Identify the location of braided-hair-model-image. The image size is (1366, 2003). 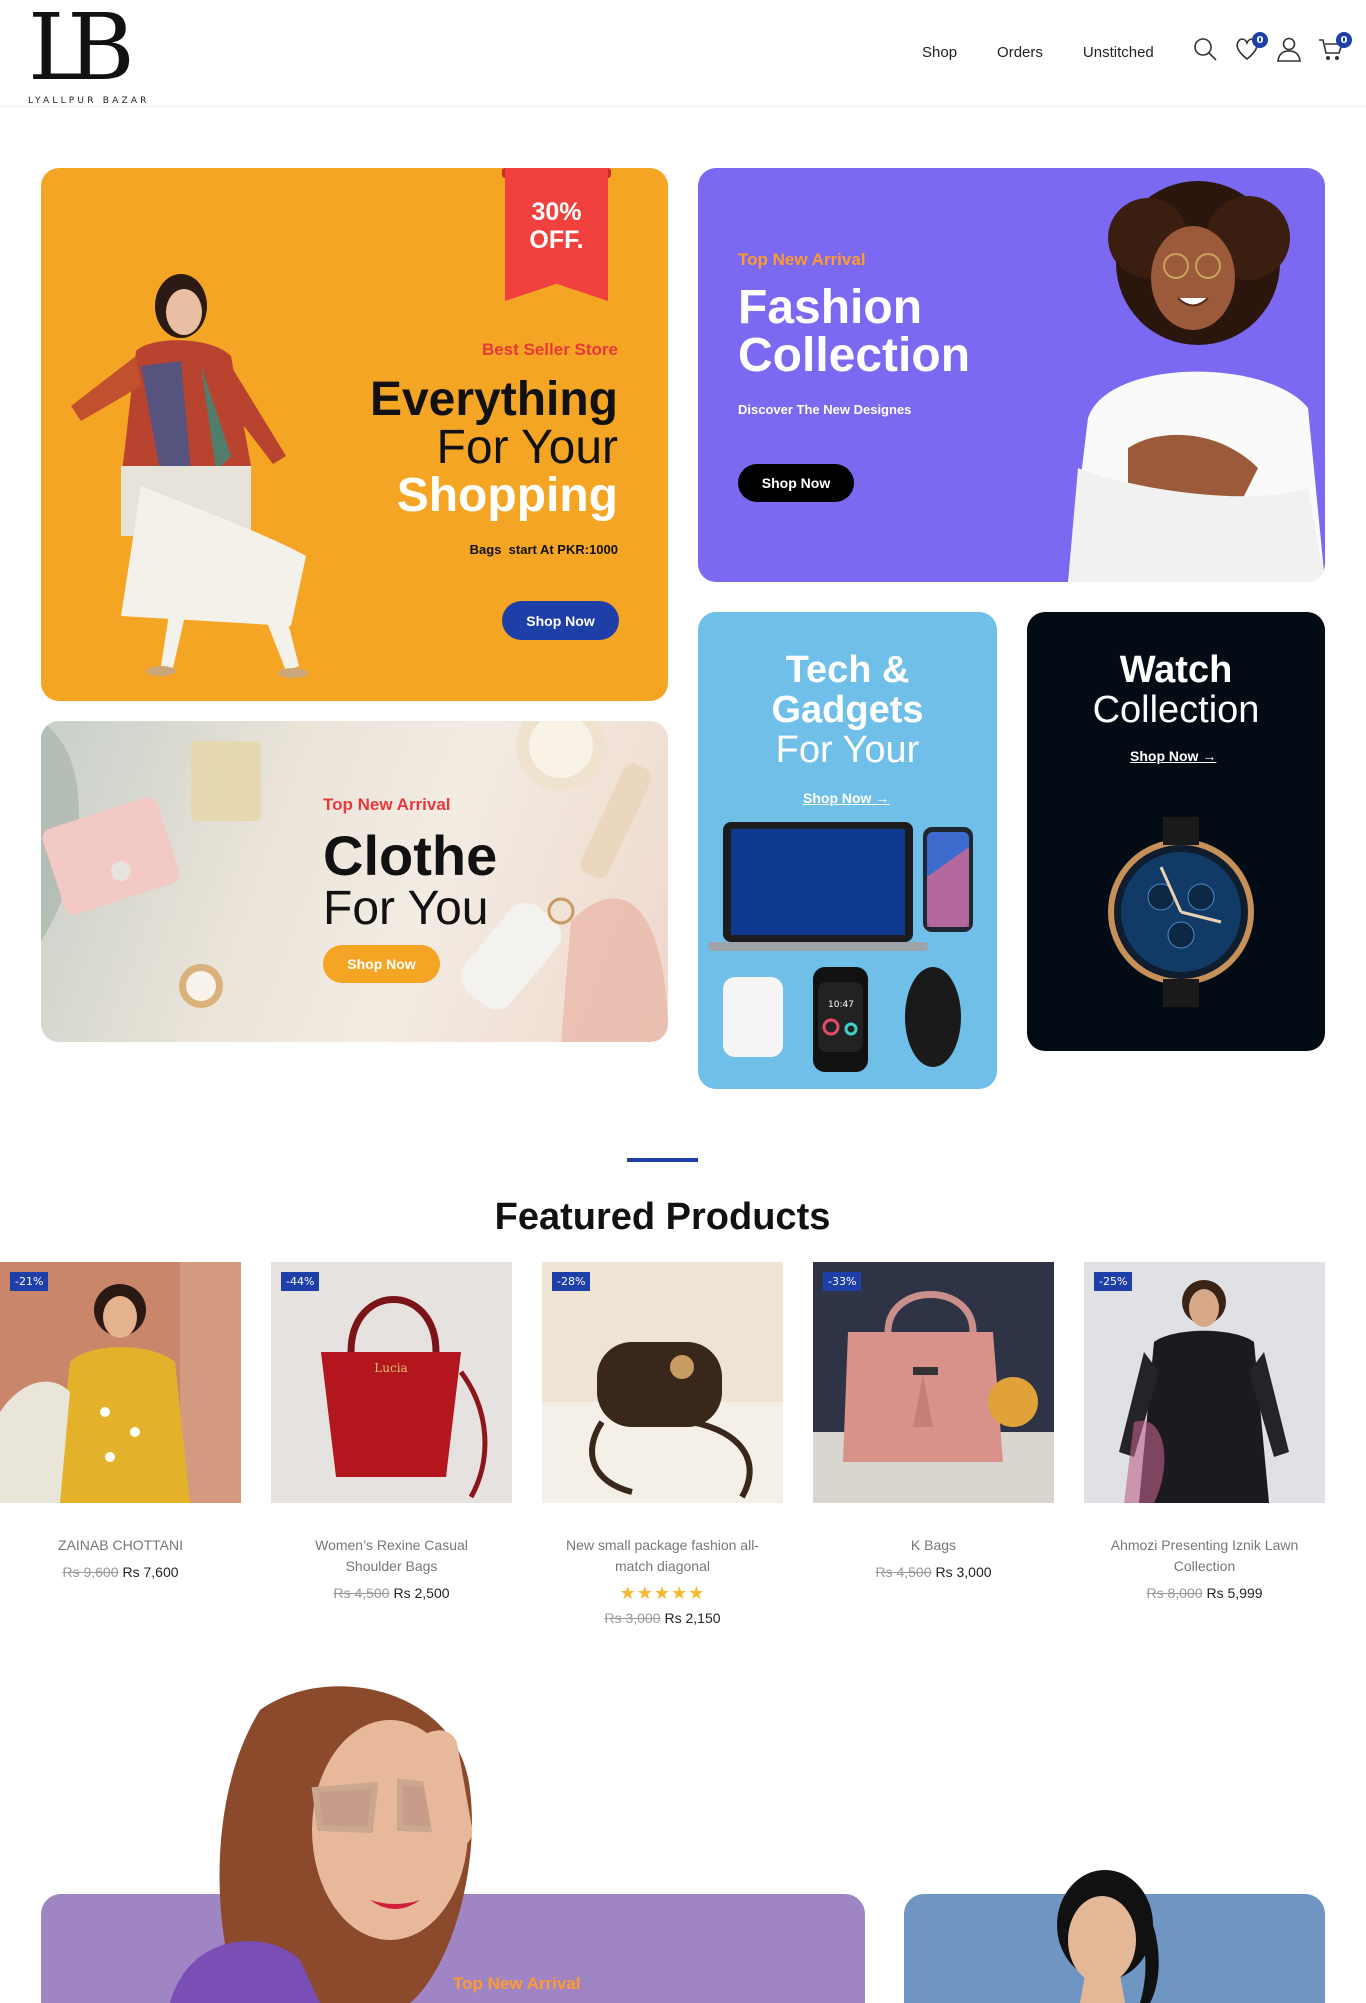
(1108, 1936).